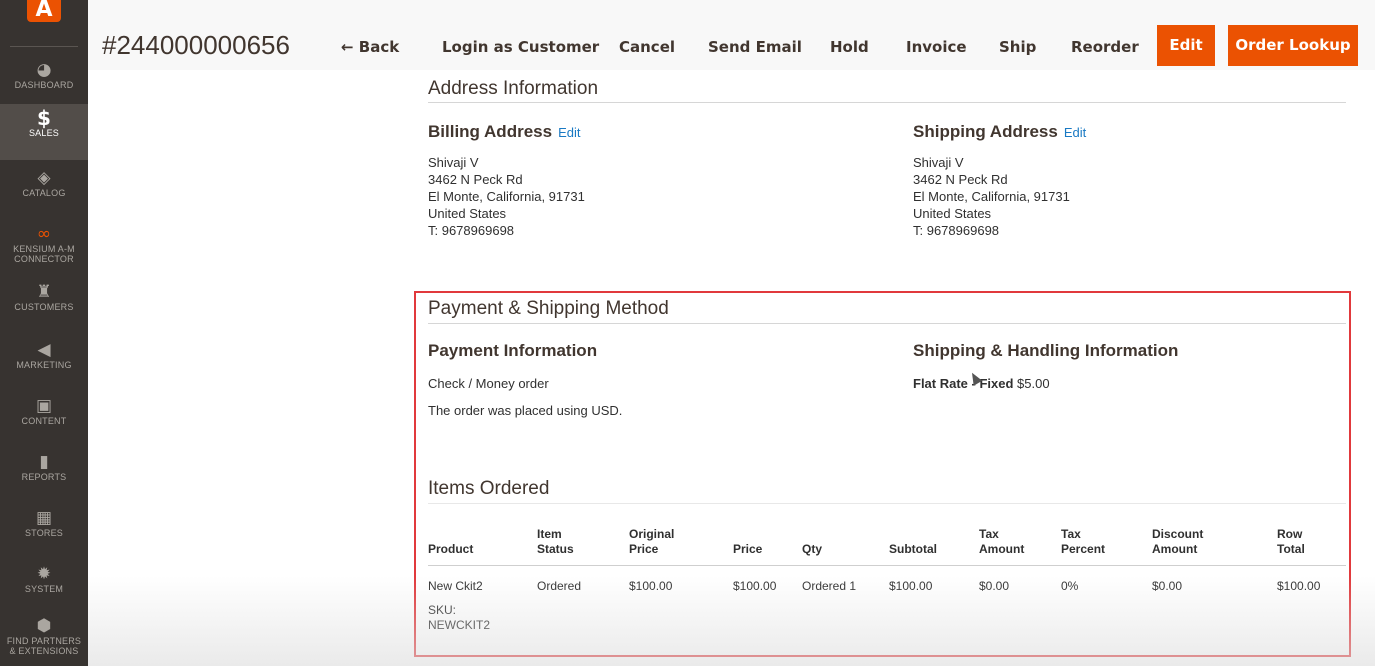 The image size is (1375, 666). I want to click on sidebar-item-label: Dashboard, so click(44, 85).